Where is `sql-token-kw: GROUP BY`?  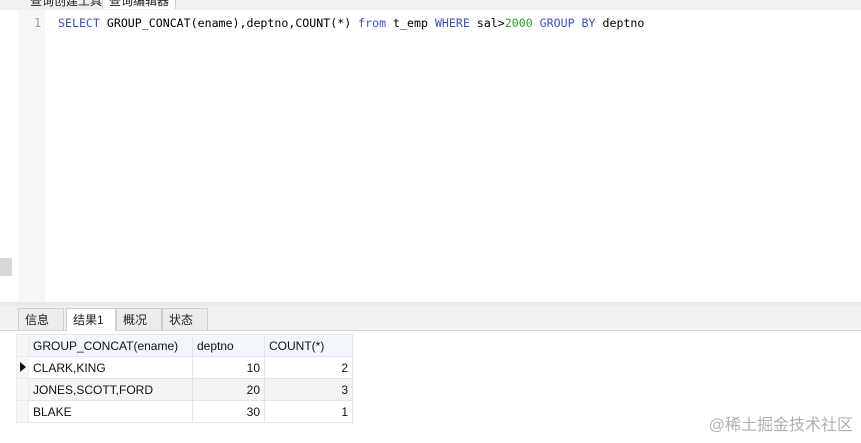 sql-token-kw: GROUP BY is located at coordinates (567, 23).